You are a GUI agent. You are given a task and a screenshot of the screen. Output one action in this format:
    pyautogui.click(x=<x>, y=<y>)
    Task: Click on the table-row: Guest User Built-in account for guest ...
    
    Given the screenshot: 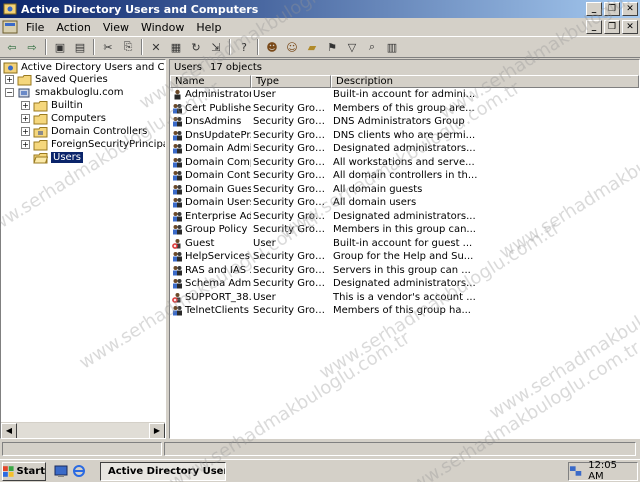 What is the action you would take?
    pyautogui.click(x=404, y=244)
    